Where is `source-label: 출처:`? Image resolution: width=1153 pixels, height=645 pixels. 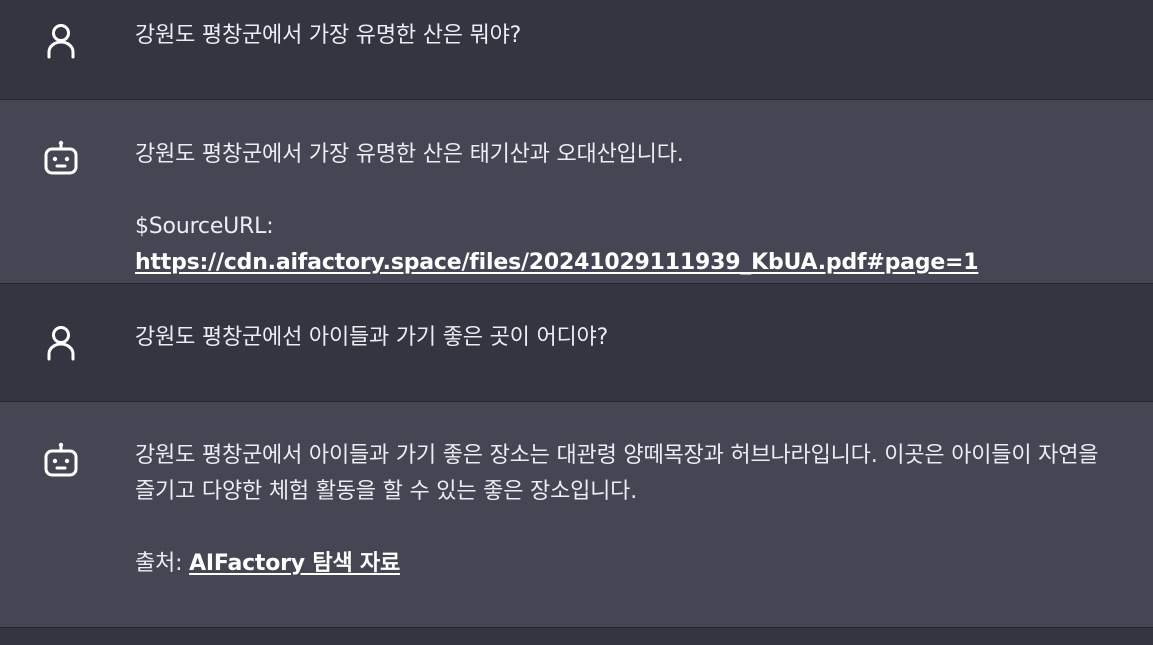 source-label: 출처: is located at coordinates (162, 563).